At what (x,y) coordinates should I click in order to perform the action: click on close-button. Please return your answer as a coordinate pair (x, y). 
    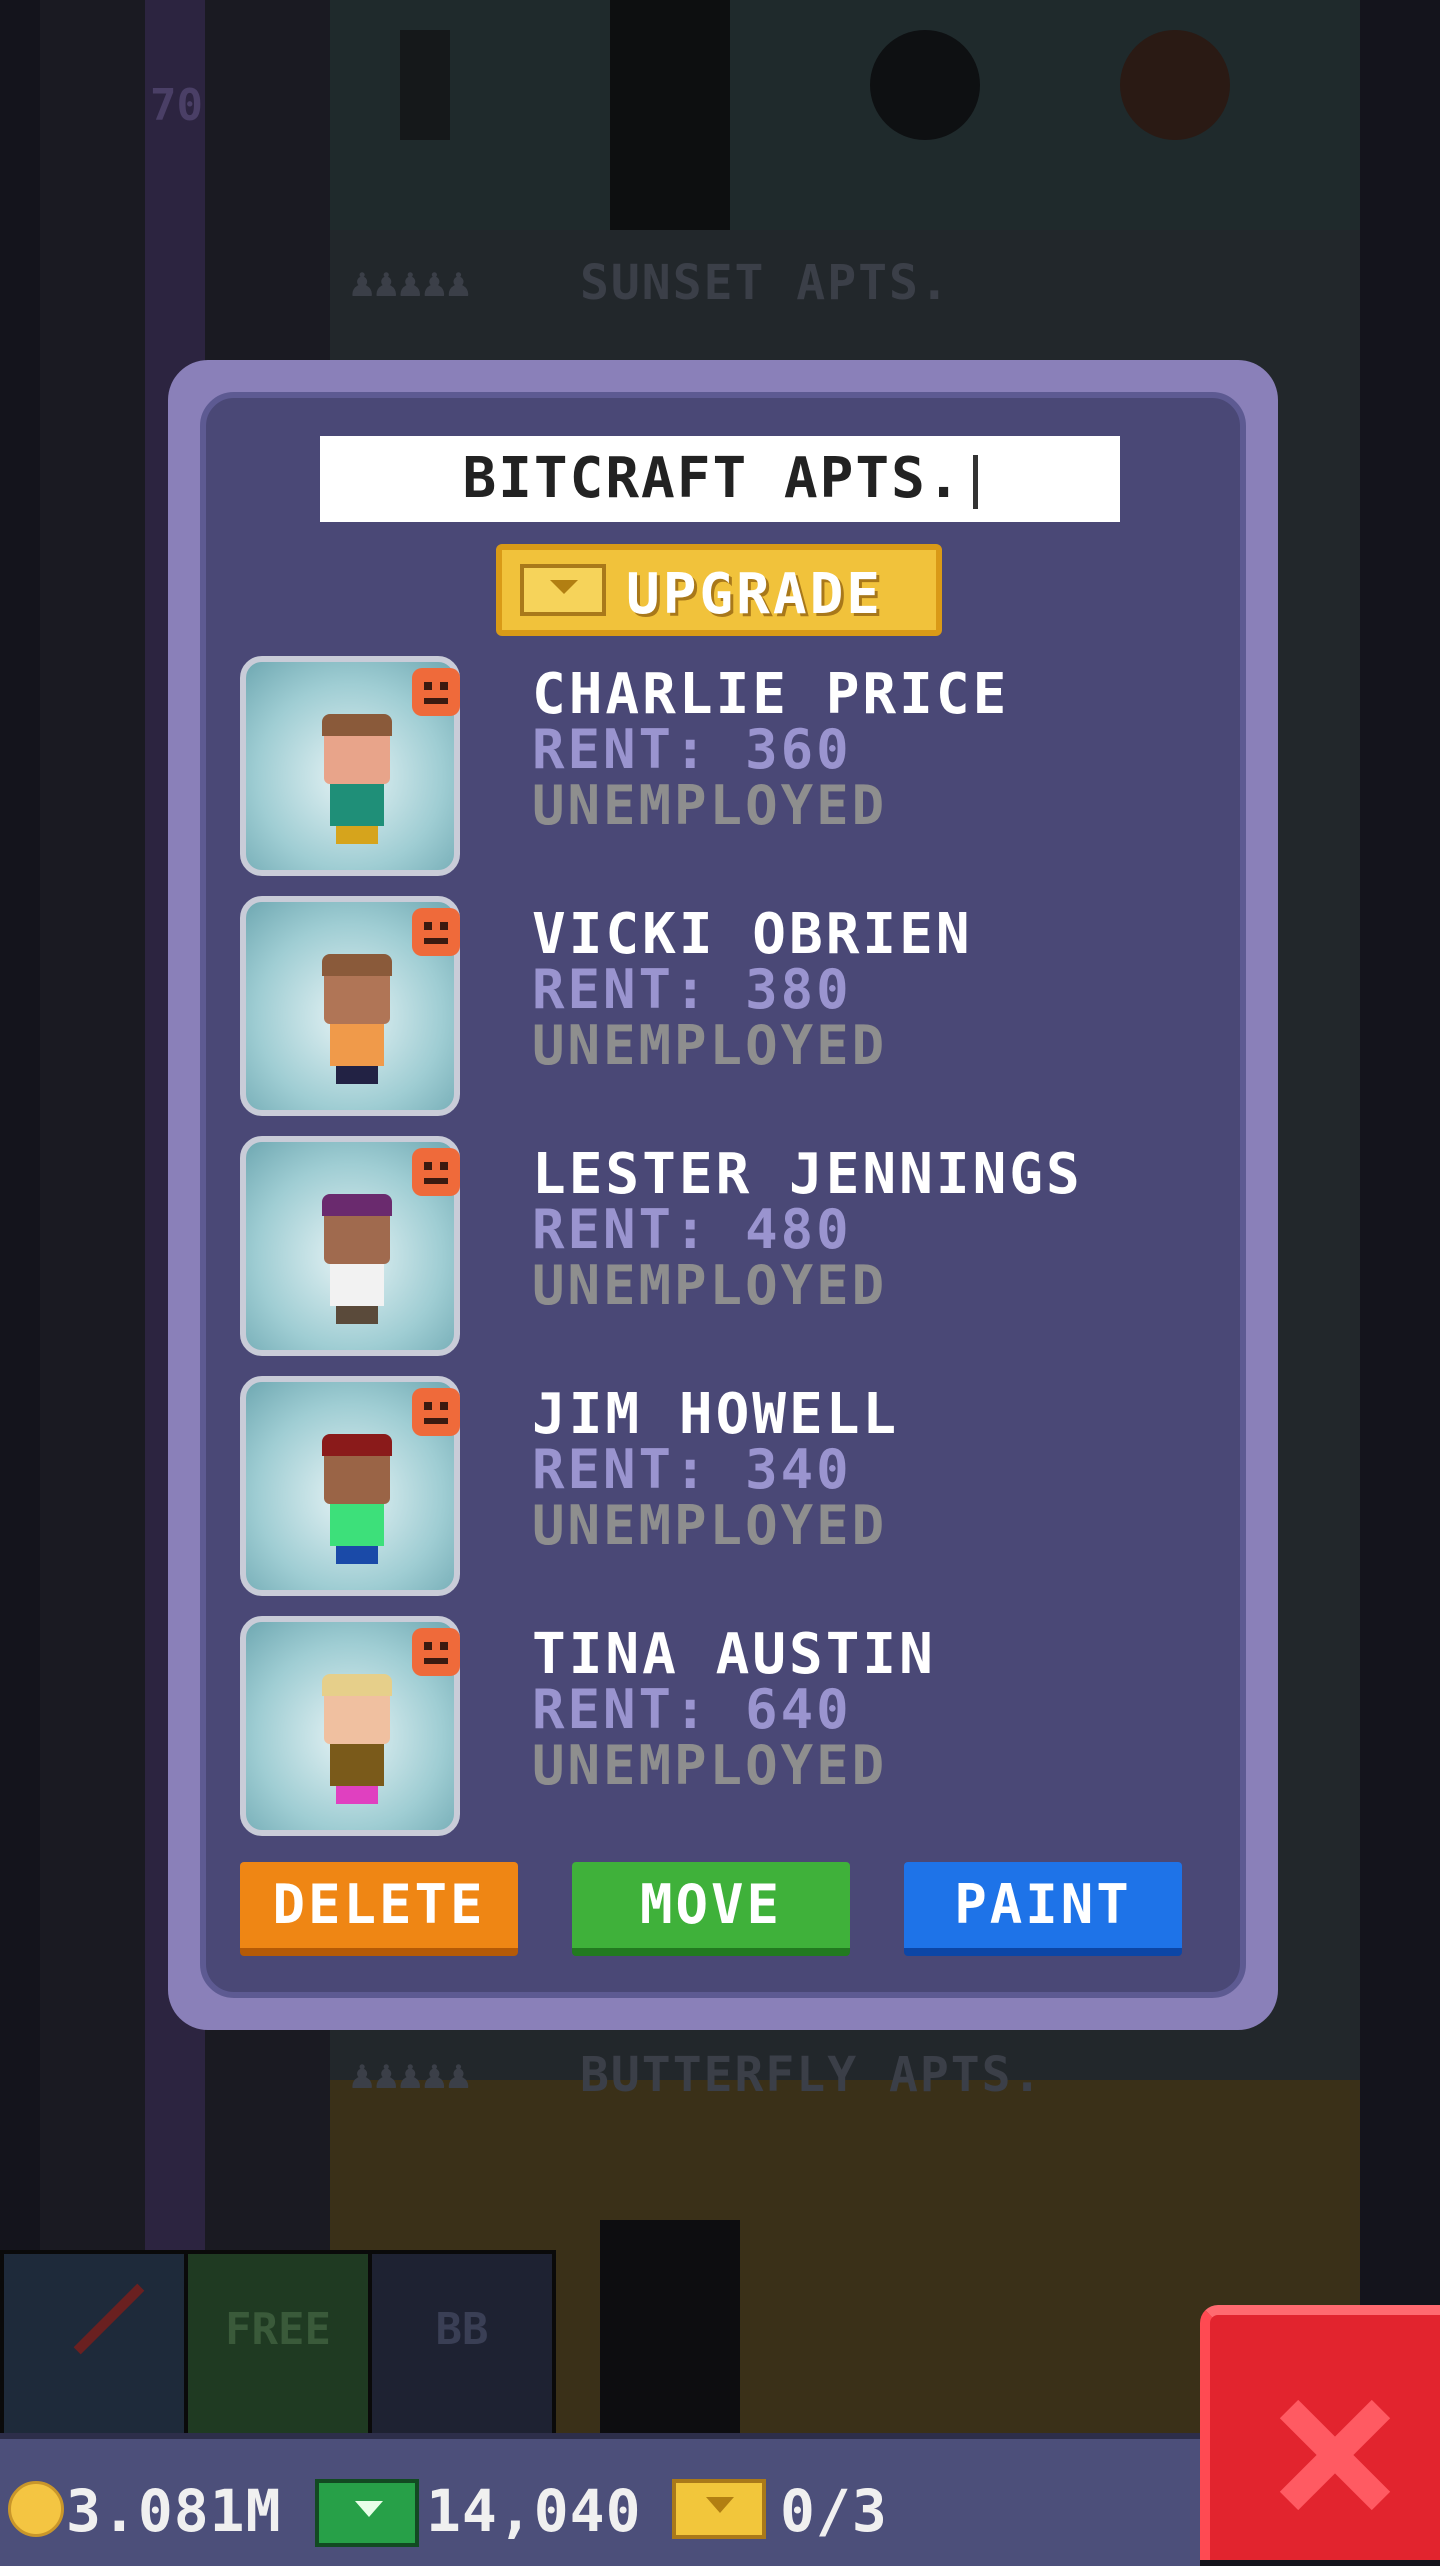
    Looking at the image, I should click on (1320, 2432).